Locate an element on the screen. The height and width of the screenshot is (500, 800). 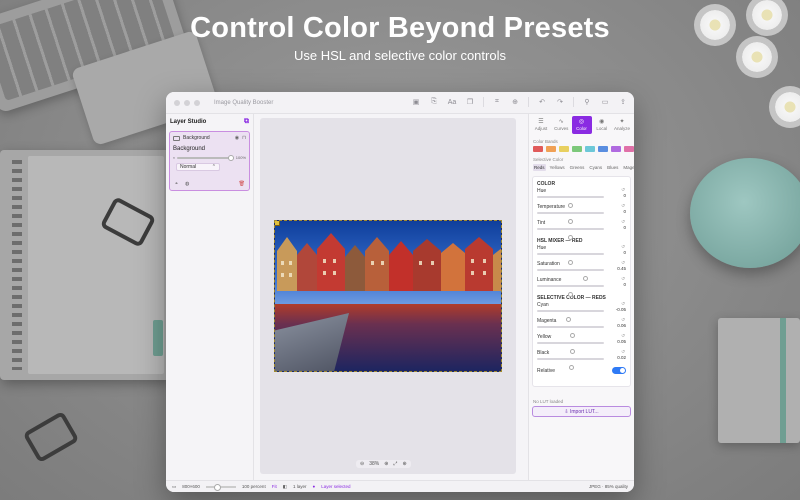
layer-selected-status: Layer selected is located at coordinates (336, 486).